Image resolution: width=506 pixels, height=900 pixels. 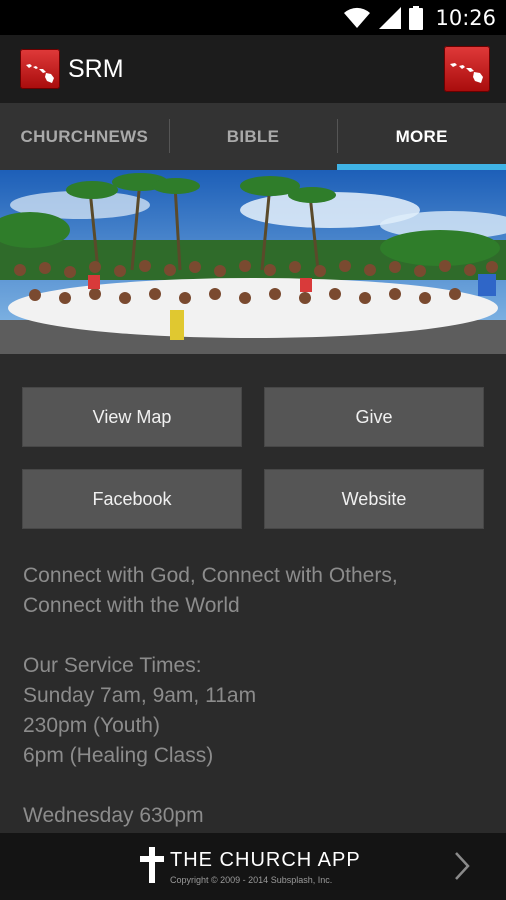 I want to click on app-bar: SRM, so click(x=253, y=69).